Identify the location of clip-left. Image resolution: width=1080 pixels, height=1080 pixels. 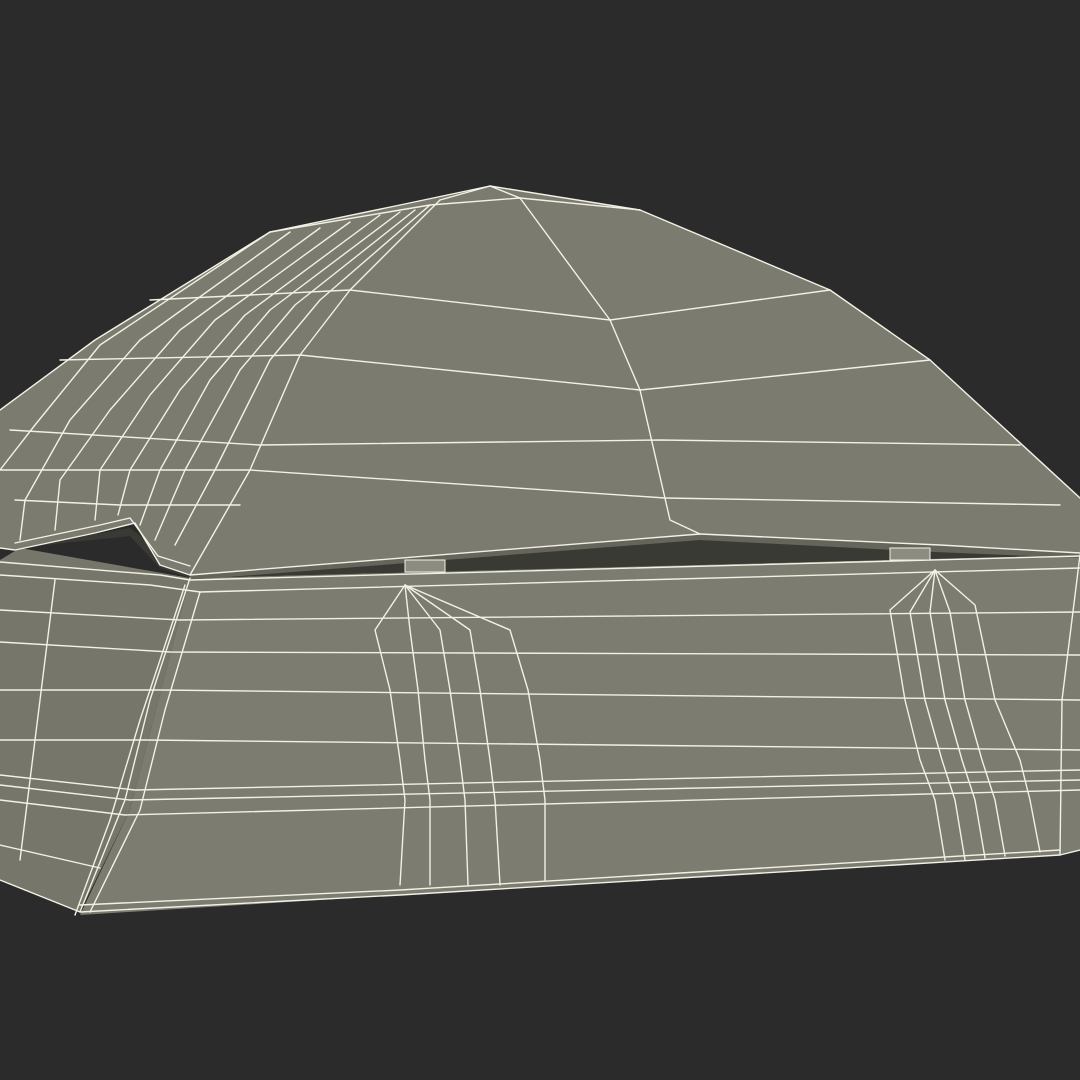
(425, 566).